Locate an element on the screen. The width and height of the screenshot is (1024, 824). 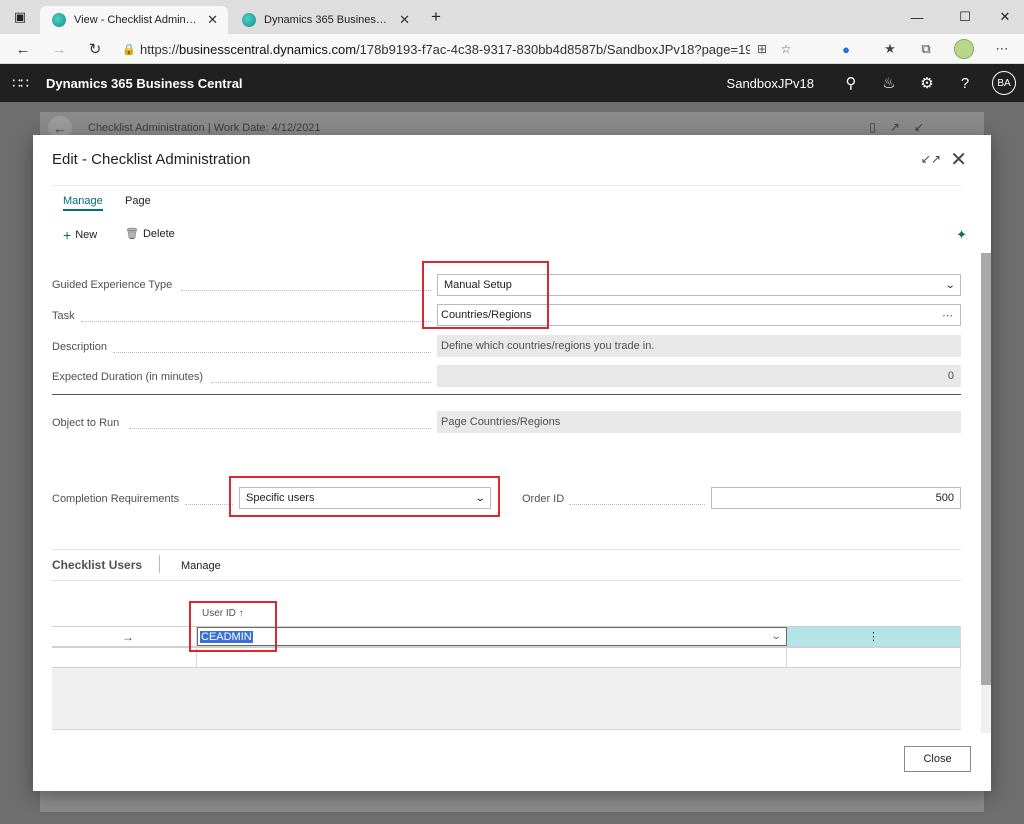
tab-title: Dynamics 365 Business Central is located at coordinates (326, 20).